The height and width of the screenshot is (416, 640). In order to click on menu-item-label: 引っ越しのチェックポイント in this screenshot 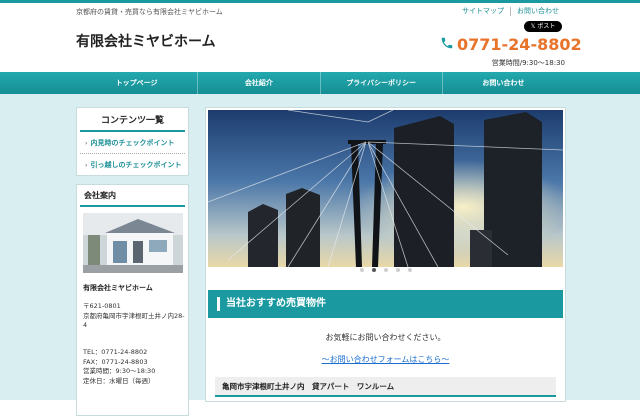, I will do `click(136, 165)`.